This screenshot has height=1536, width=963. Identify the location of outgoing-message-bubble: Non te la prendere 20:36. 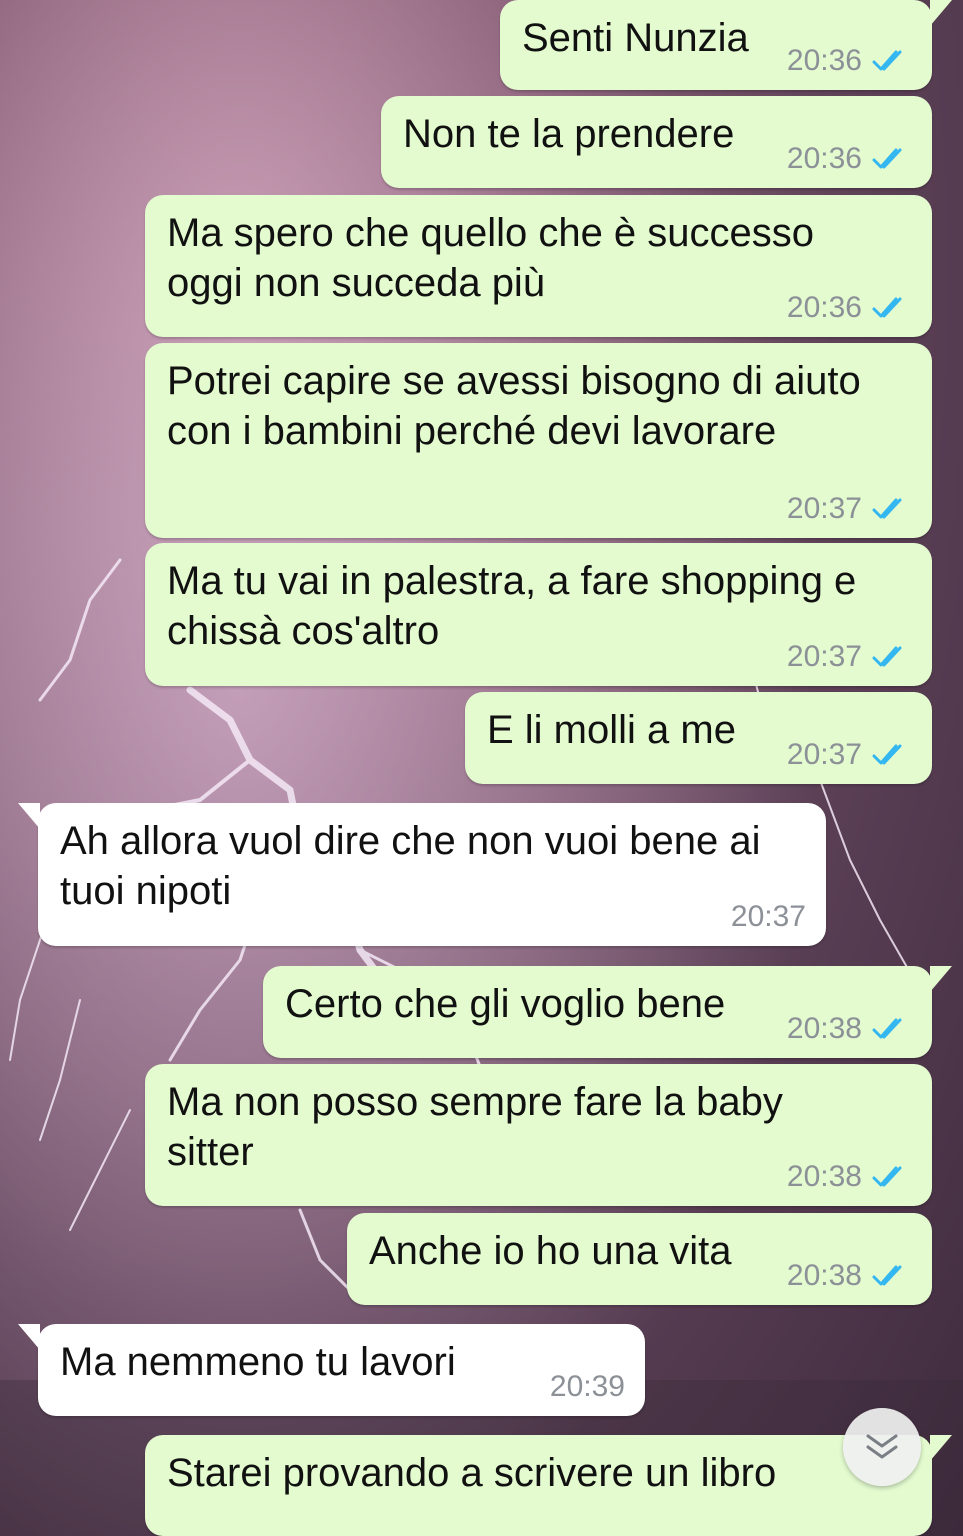
(656, 142).